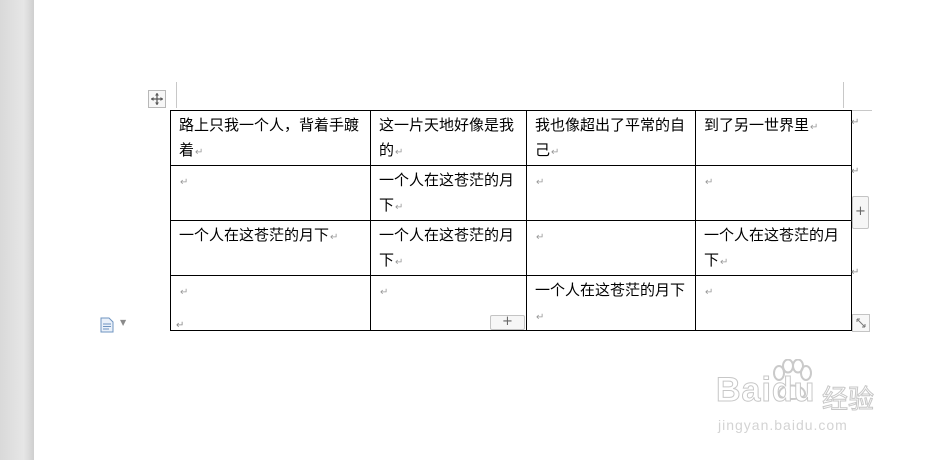 The image size is (932, 460). Describe the element at coordinates (860, 212) in the screenshot. I see `add-column-button: +` at that location.